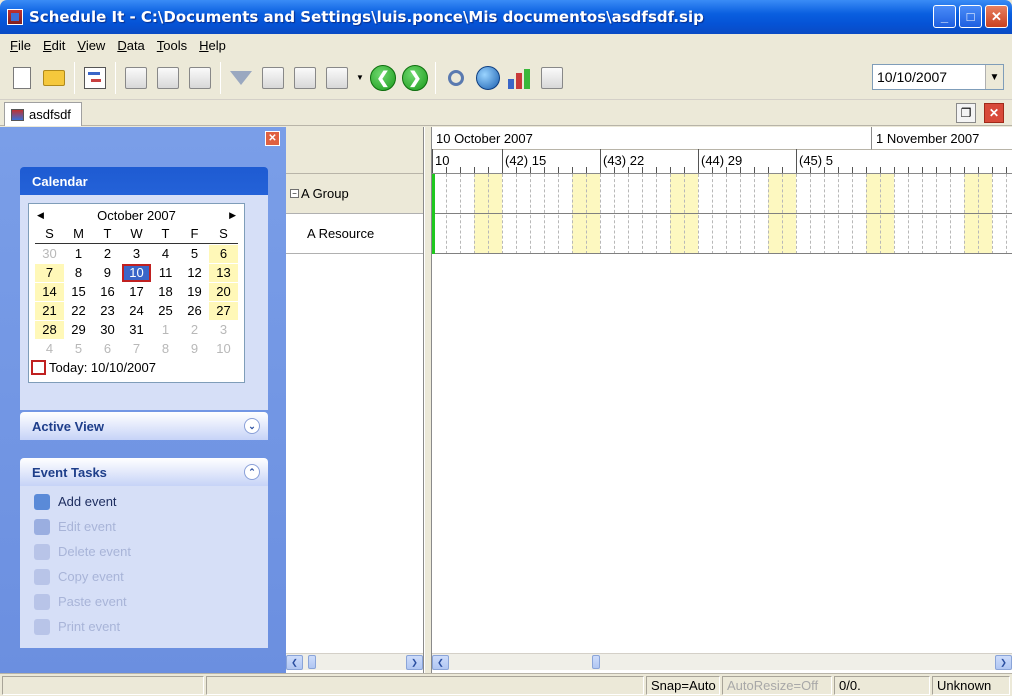  Describe the element at coordinates (49, 291) in the screenshot. I see `calendar-day: 14` at that location.